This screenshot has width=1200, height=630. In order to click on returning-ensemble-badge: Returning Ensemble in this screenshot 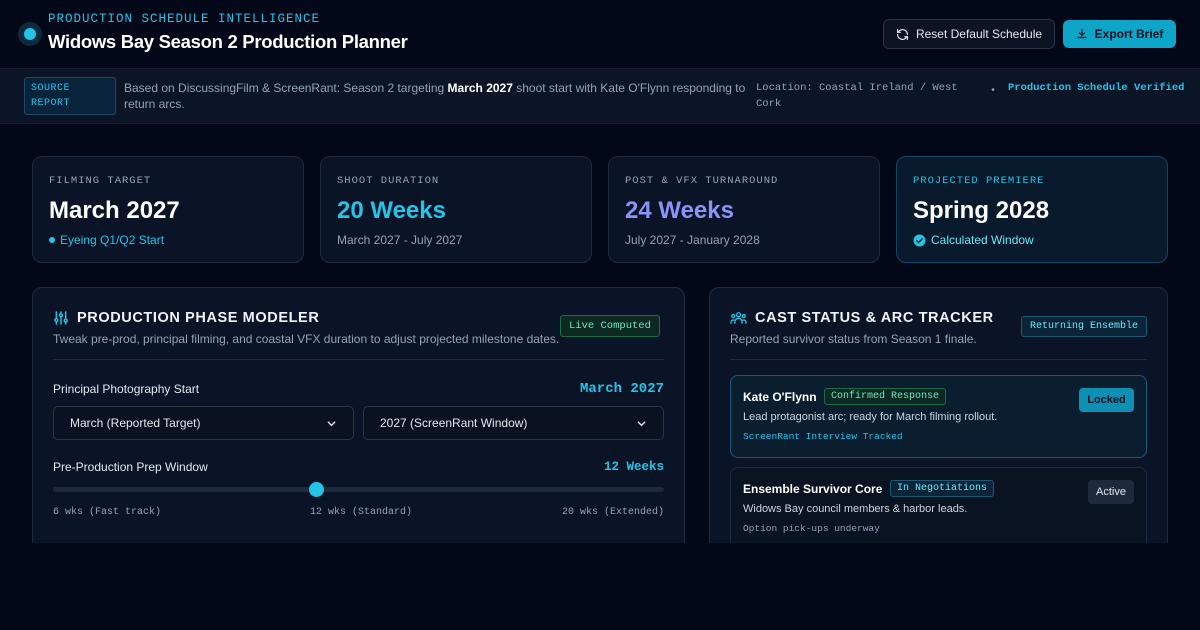, I will do `click(1084, 326)`.